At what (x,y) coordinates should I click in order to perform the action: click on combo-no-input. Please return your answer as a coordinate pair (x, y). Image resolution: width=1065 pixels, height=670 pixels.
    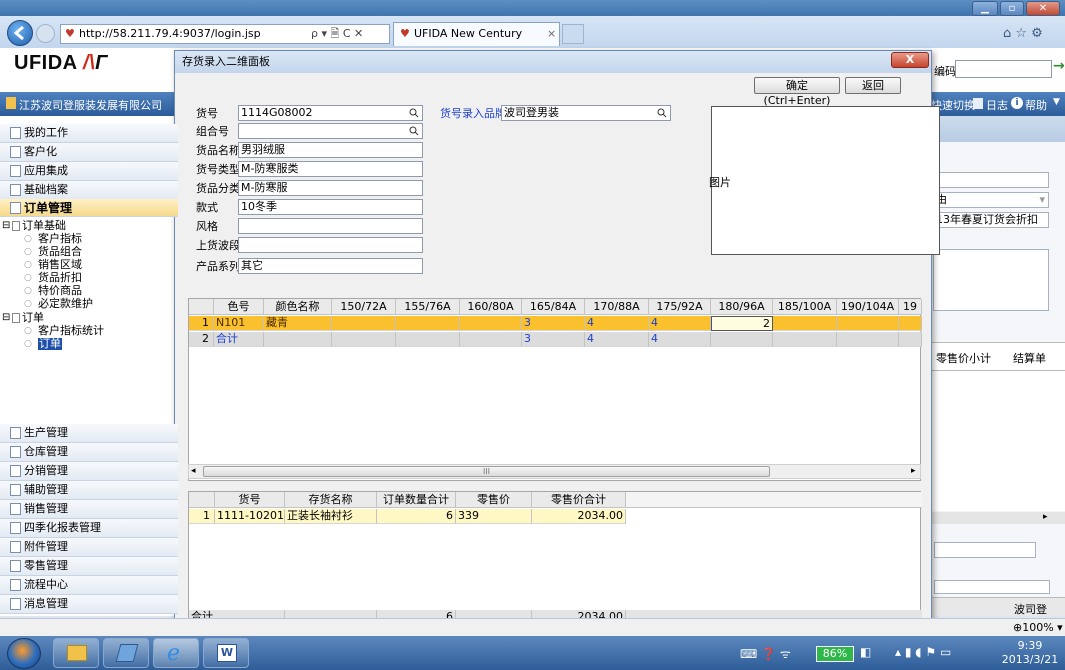
    Looking at the image, I should click on (330, 131).